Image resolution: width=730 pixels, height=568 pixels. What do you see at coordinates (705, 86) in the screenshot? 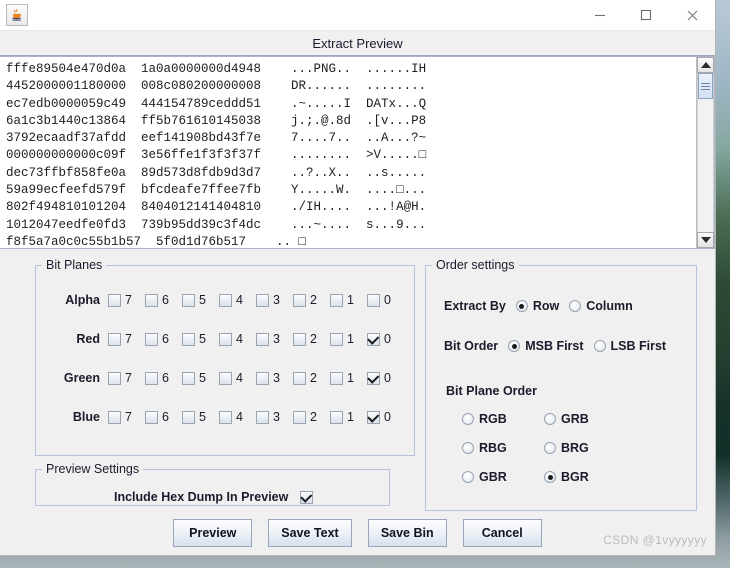
I see `scrollbar-thumb` at bounding box center [705, 86].